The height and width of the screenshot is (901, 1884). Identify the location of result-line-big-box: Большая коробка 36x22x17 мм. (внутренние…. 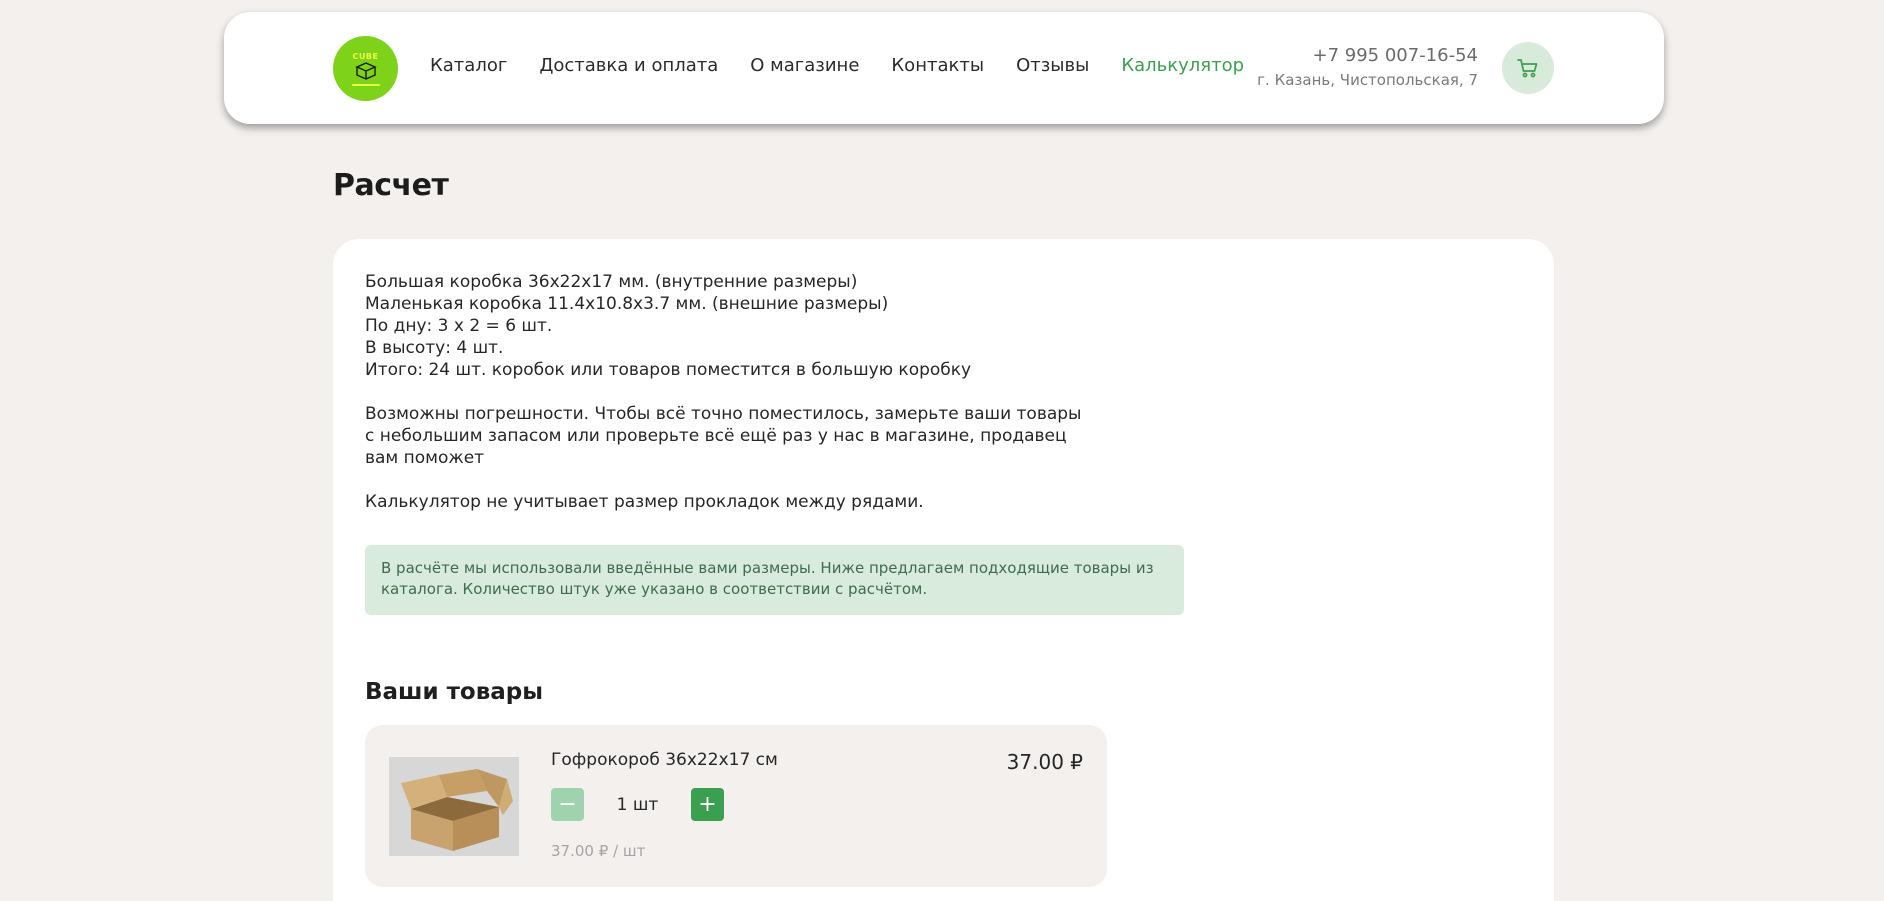
(611, 282).